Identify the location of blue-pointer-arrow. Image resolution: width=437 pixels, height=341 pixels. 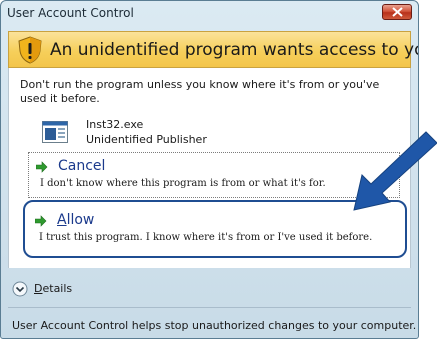
(395, 171).